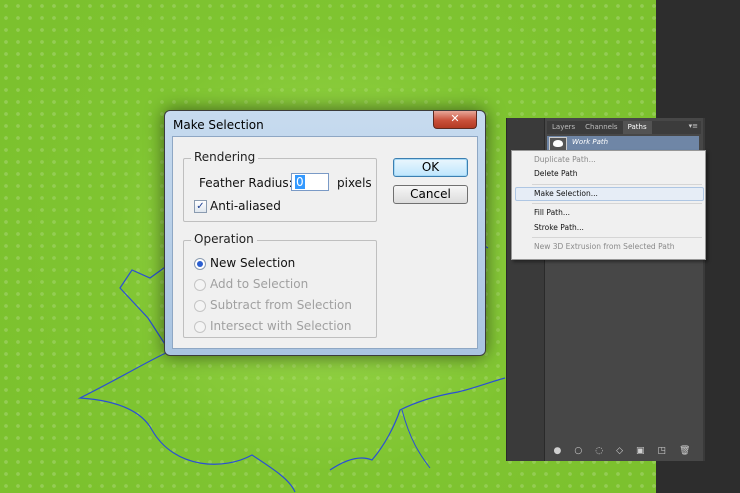 Image resolution: width=740 pixels, height=493 pixels. What do you see at coordinates (430, 167) in the screenshot?
I see `ok-button: OK` at bounding box center [430, 167].